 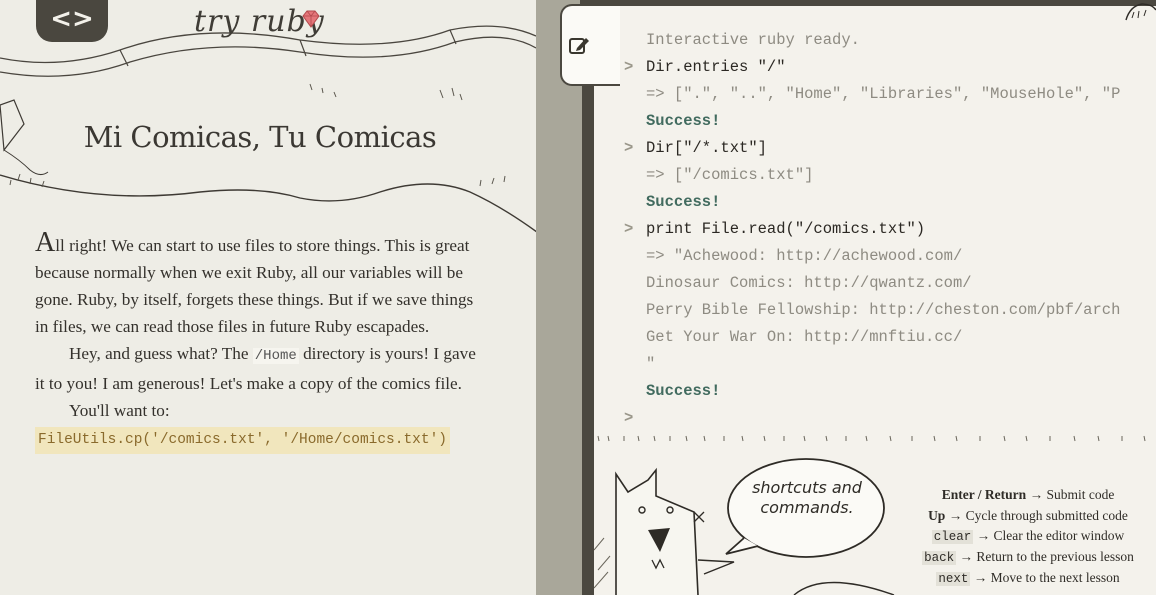 I want to click on lesson-title: Mi Comicas, Tu Comicas, so click(x=260, y=137).